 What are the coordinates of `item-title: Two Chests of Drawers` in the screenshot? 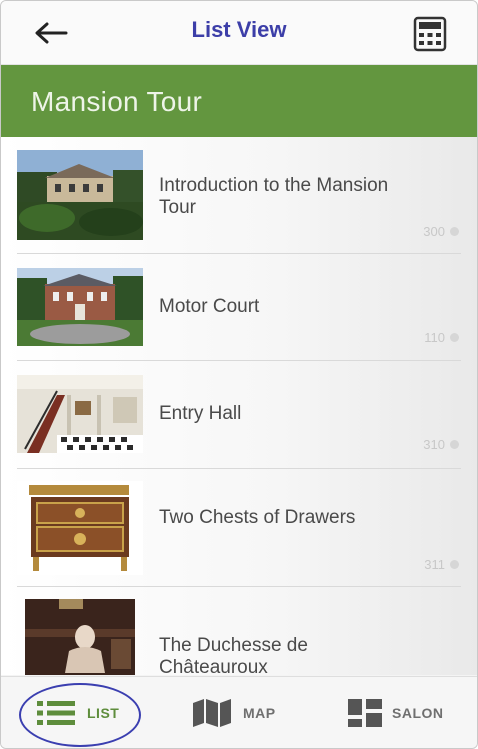 It's located at (257, 517).